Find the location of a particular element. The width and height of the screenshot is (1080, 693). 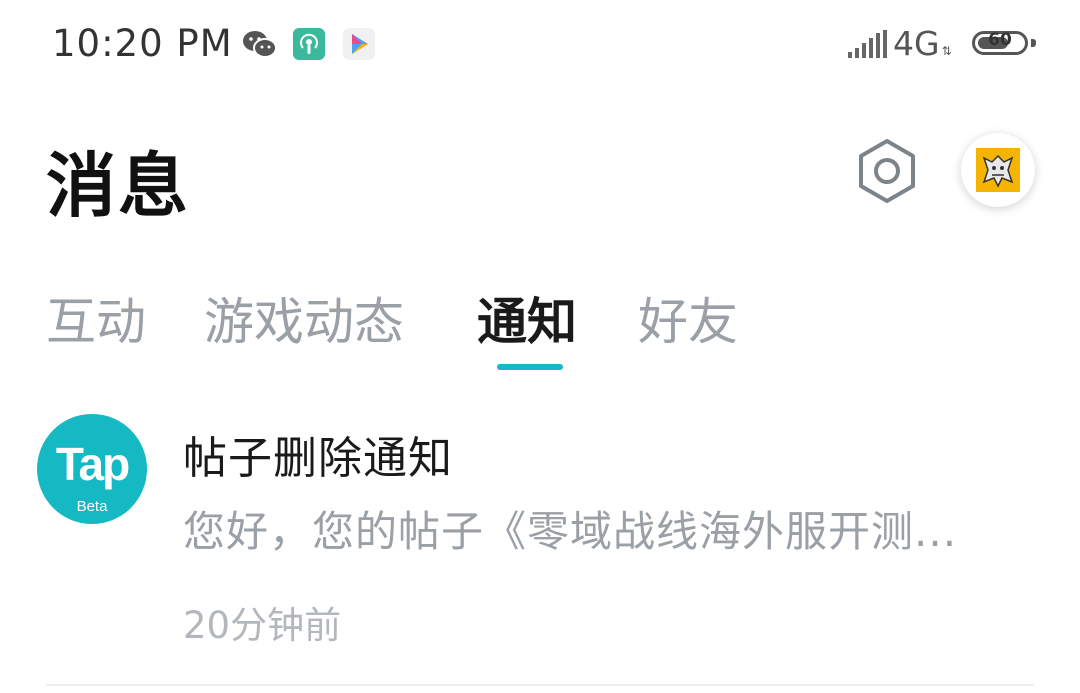

tab-game-updates: 游戏动态 is located at coordinates (304, 318).